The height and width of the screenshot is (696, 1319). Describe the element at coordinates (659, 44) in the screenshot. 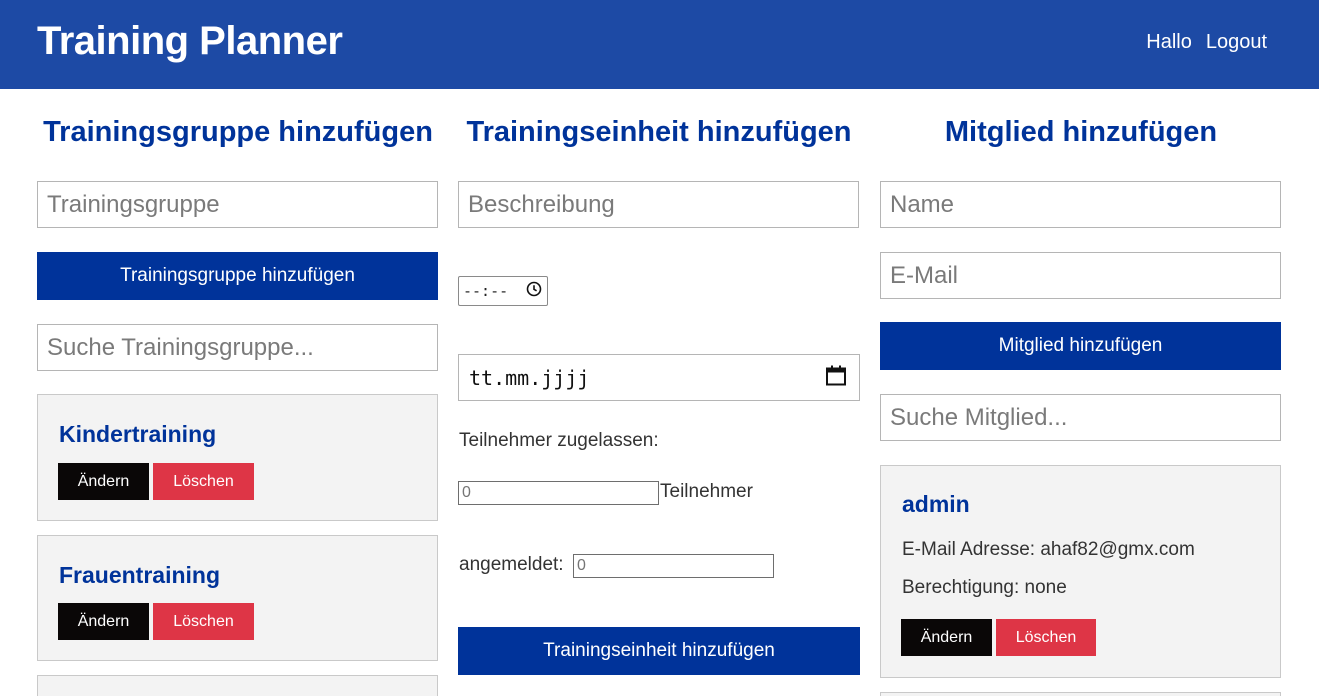

I see `top-navbar: Training Planner Hallo Logout` at that location.